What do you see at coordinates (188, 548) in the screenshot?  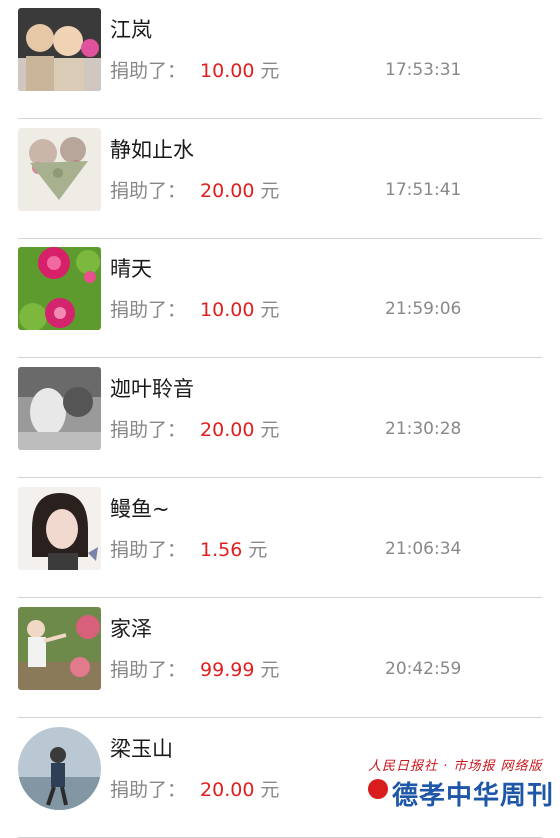 I see `donation-info: 捐助了： 1.56 元` at bounding box center [188, 548].